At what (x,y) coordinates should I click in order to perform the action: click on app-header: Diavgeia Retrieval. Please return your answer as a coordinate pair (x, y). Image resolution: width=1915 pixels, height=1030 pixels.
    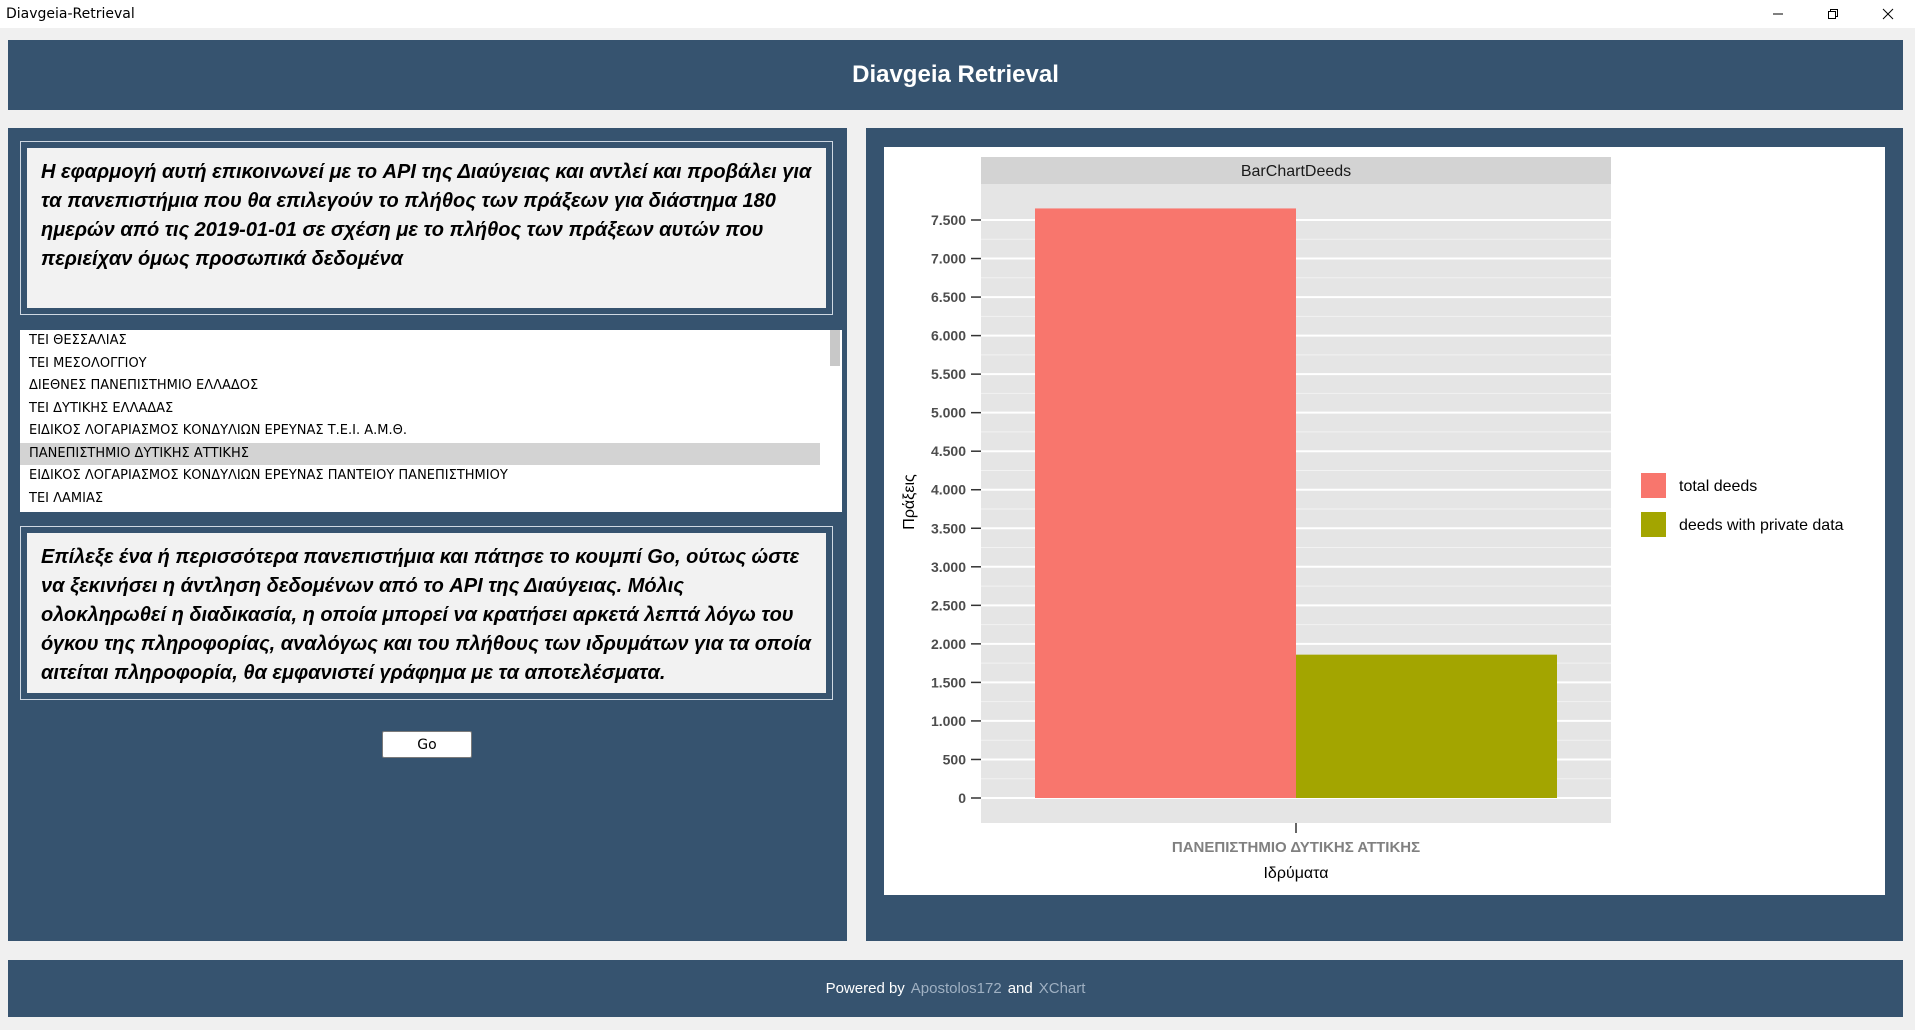
    Looking at the image, I should click on (955, 75).